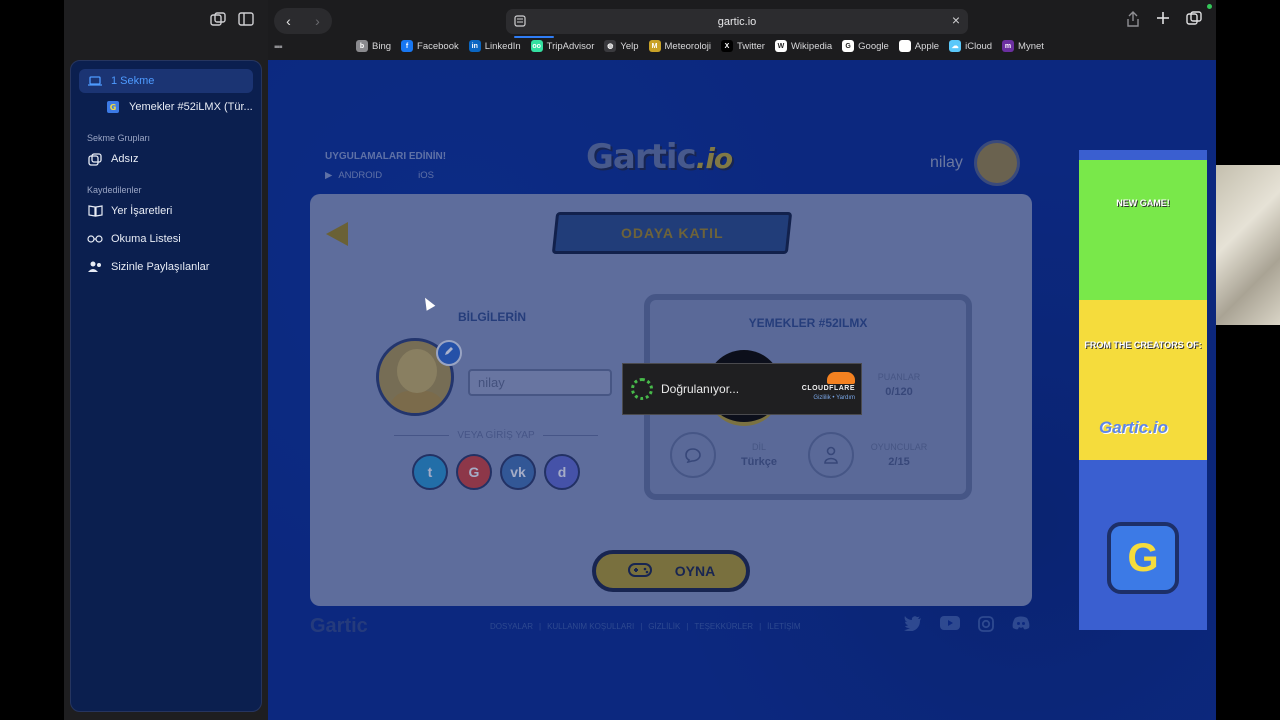  What do you see at coordinates (407, 46) in the screenshot?
I see `facebook-icon: f` at bounding box center [407, 46].